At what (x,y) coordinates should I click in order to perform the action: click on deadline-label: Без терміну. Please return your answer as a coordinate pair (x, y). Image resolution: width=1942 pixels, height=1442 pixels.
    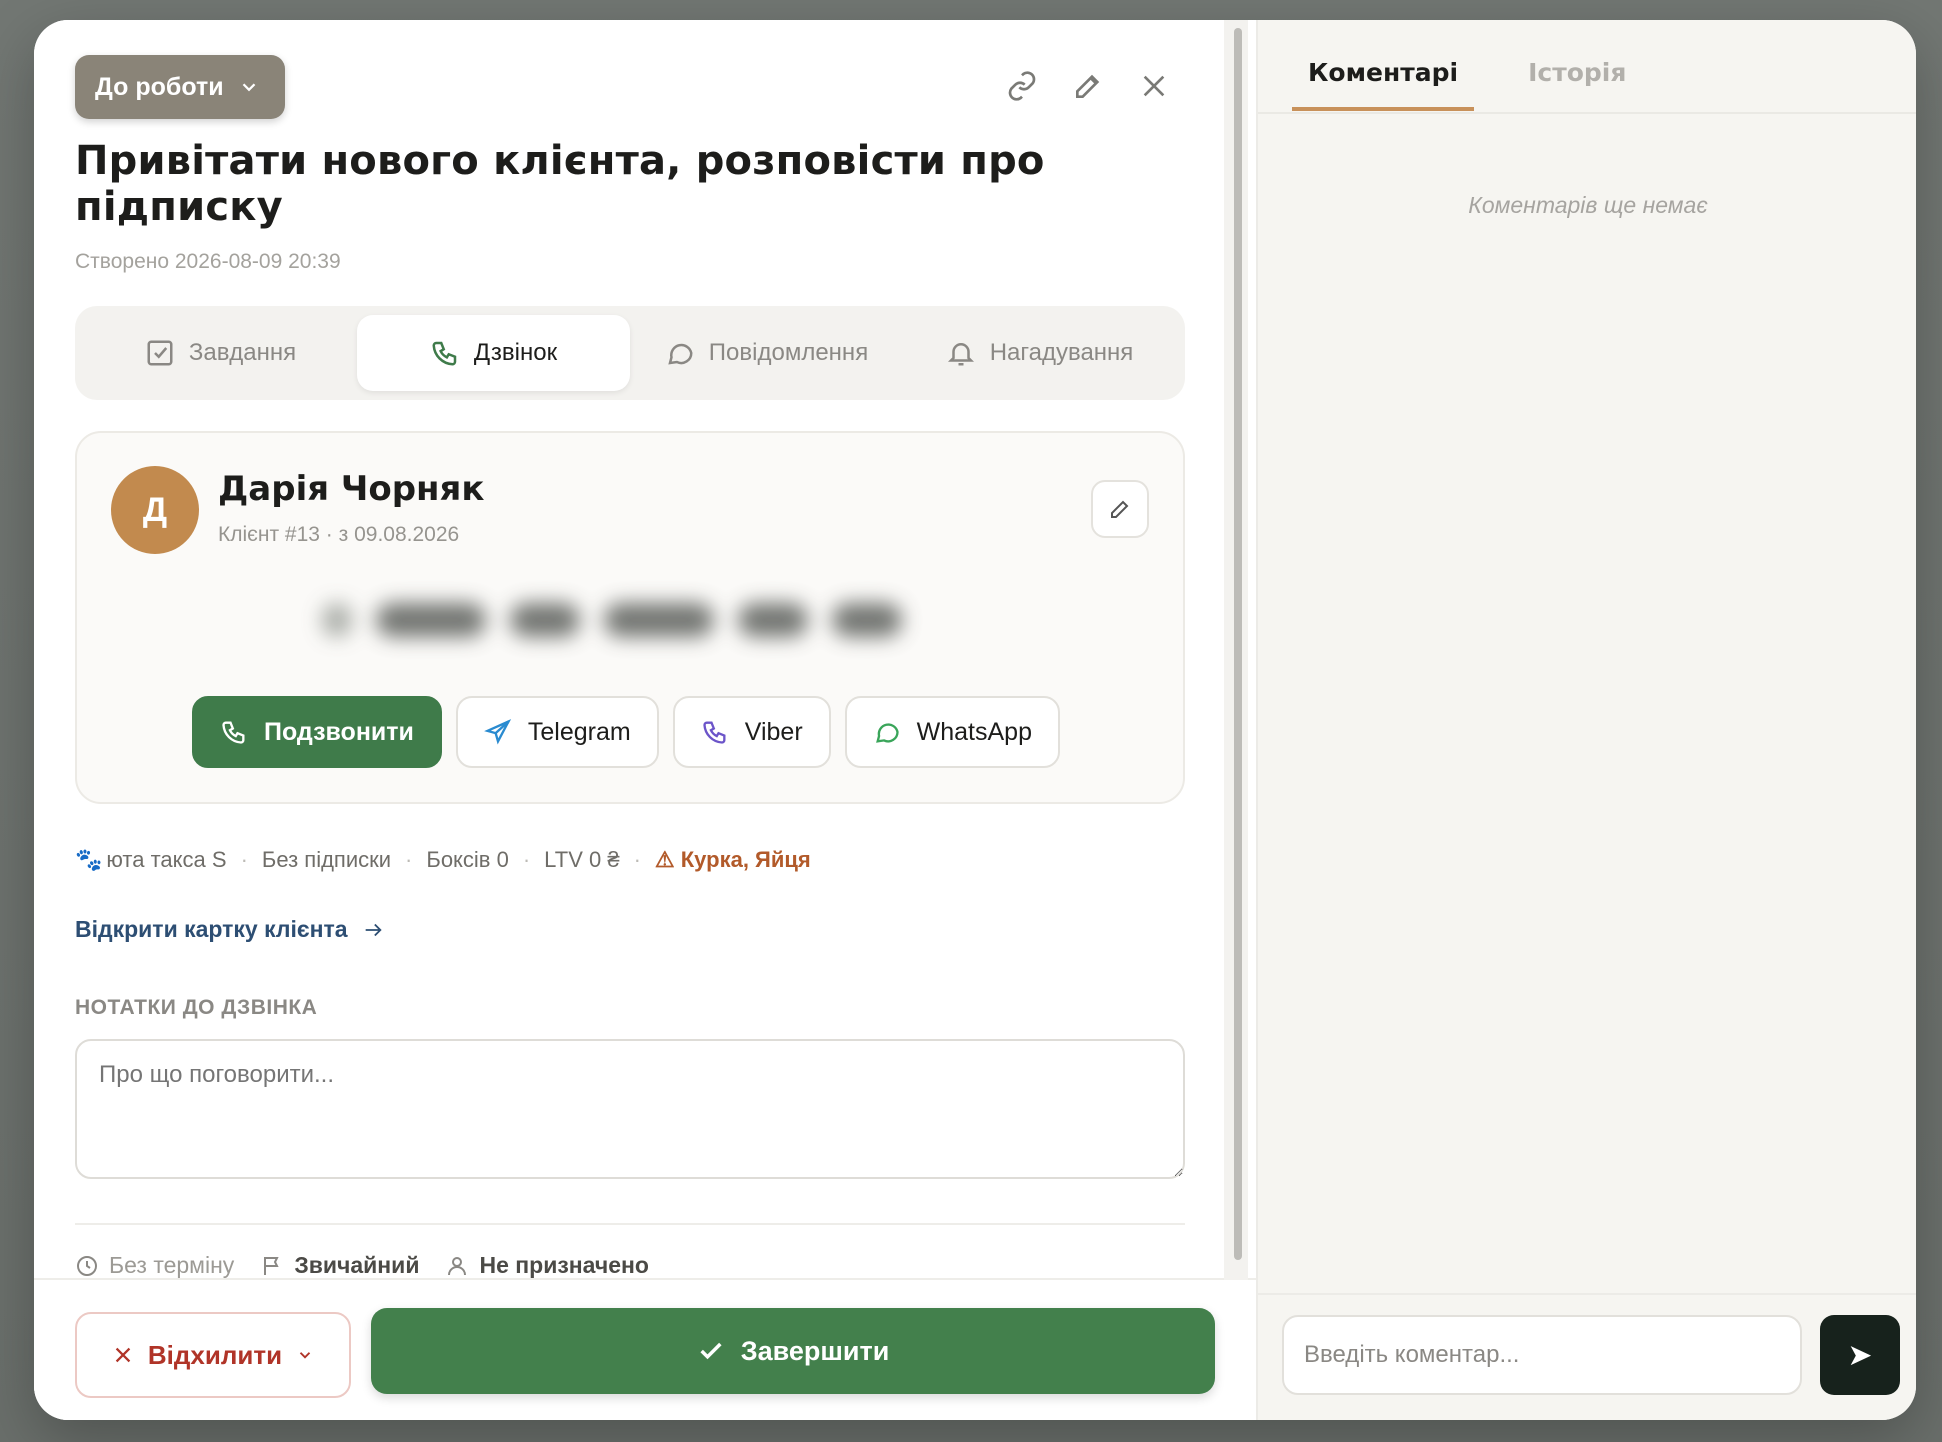
    Looking at the image, I should click on (172, 1265).